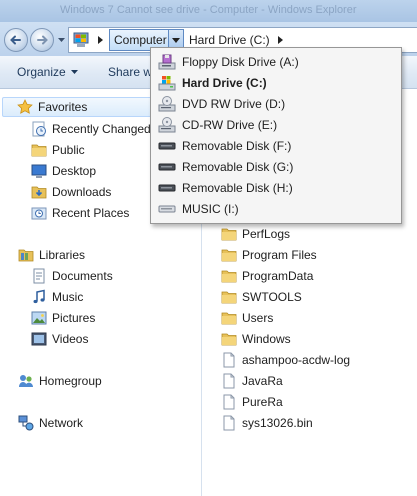 The image size is (417, 496). Describe the element at coordinates (39, 296) in the screenshot. I see `music-note-icon` at that location.